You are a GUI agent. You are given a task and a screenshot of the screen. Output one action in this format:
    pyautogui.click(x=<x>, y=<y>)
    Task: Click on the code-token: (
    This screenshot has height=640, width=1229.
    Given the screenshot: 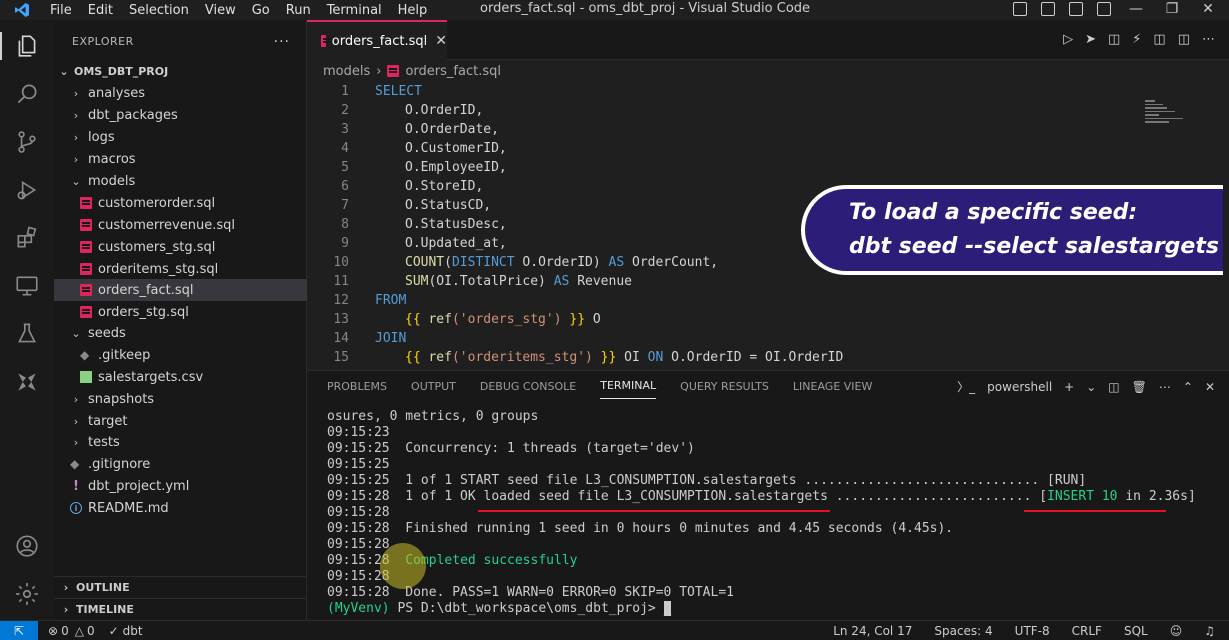 What is the action you would take?
    pyautogui.click(x=448, y=262)
    